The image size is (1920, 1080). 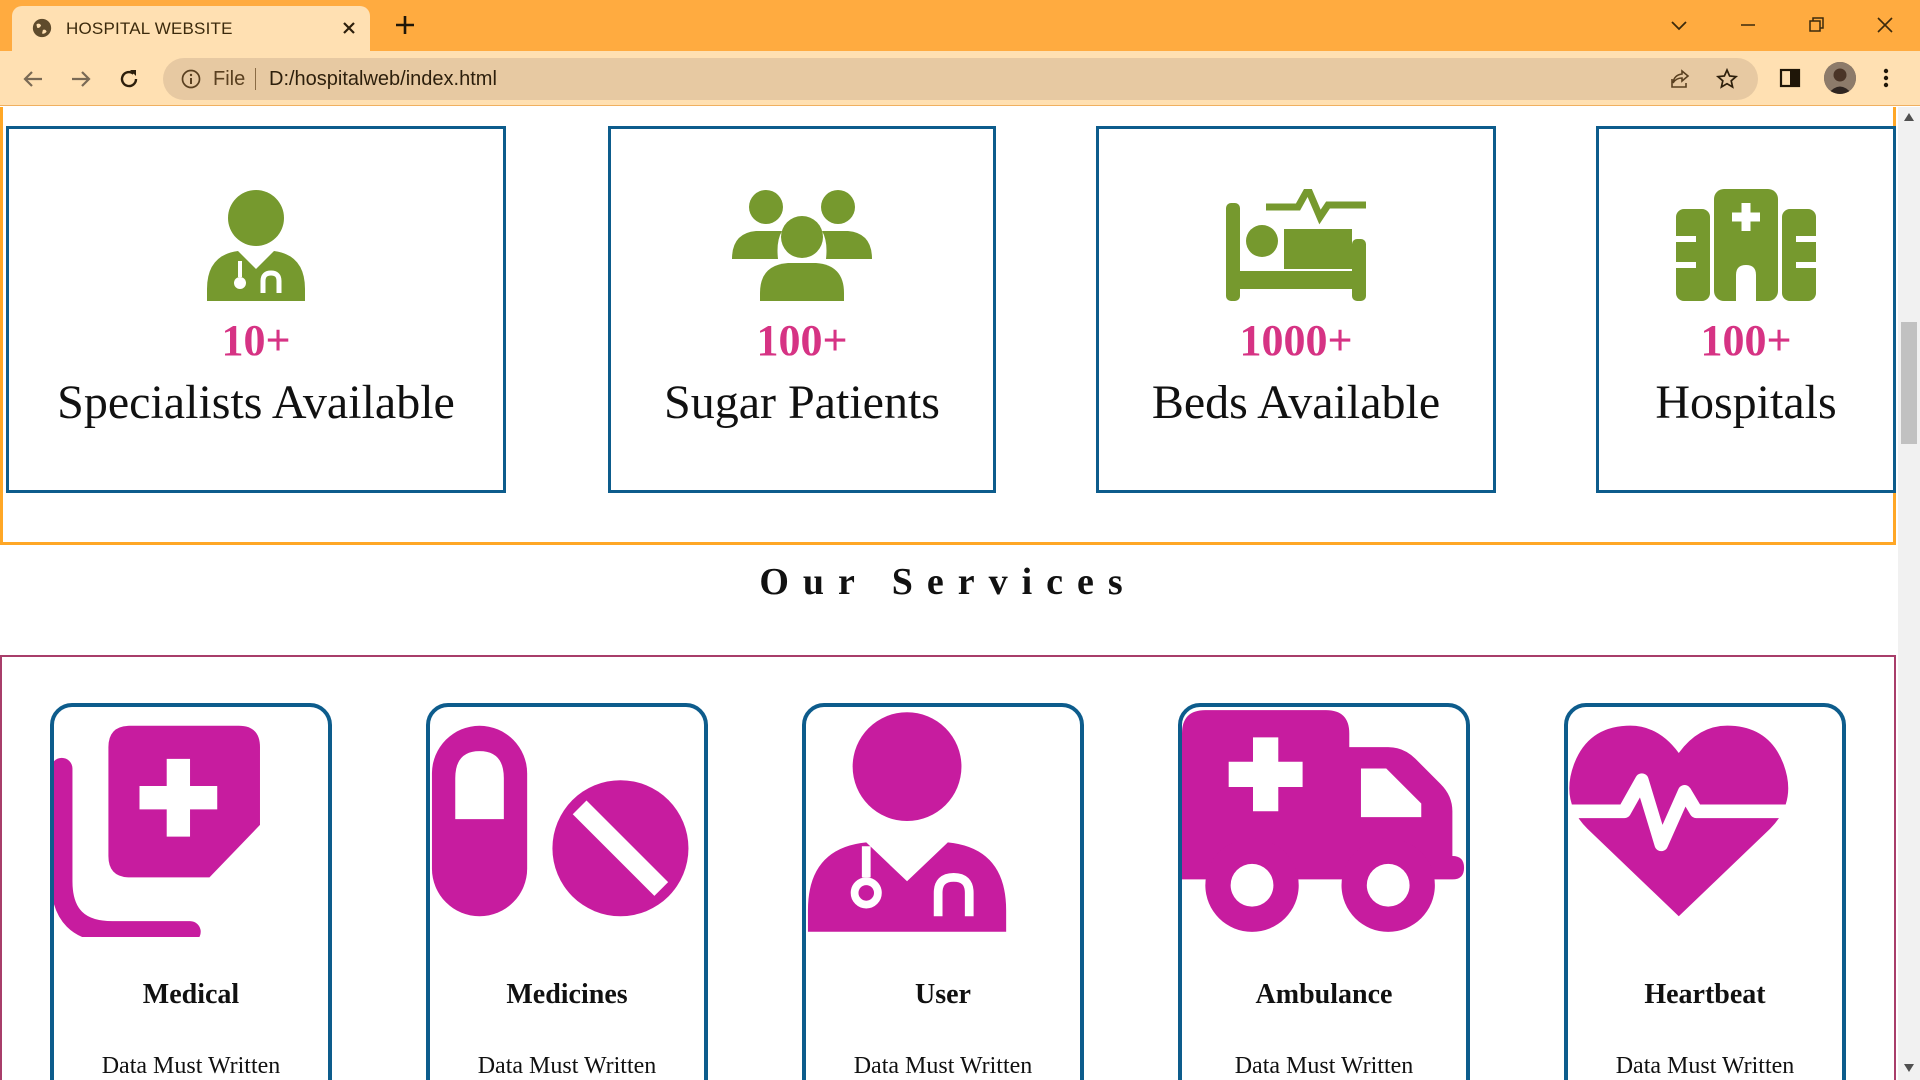 I want to click on heart-pulse-icon, so click(x=1679, y=821).